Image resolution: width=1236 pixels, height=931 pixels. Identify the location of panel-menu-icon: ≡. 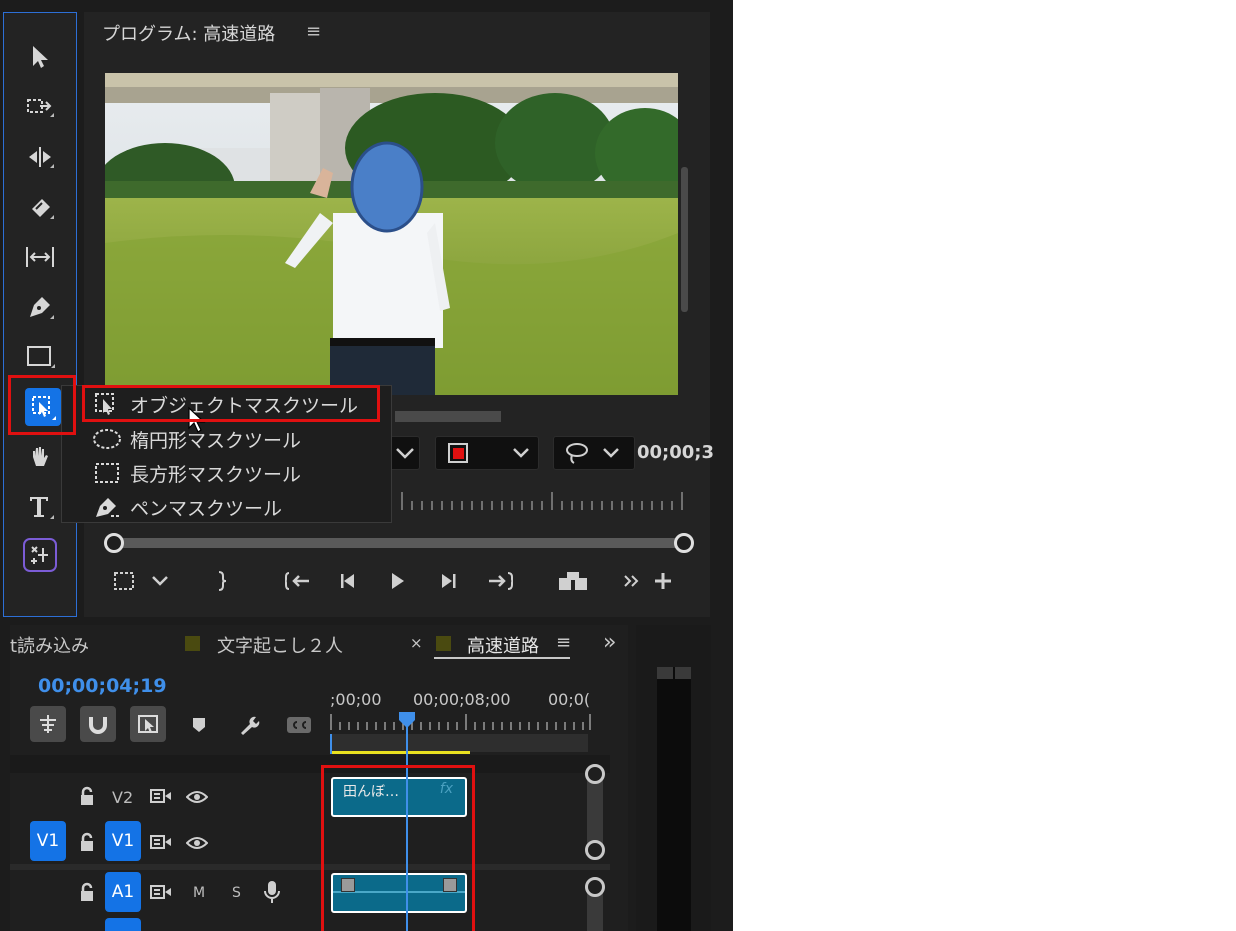
(313, 31).